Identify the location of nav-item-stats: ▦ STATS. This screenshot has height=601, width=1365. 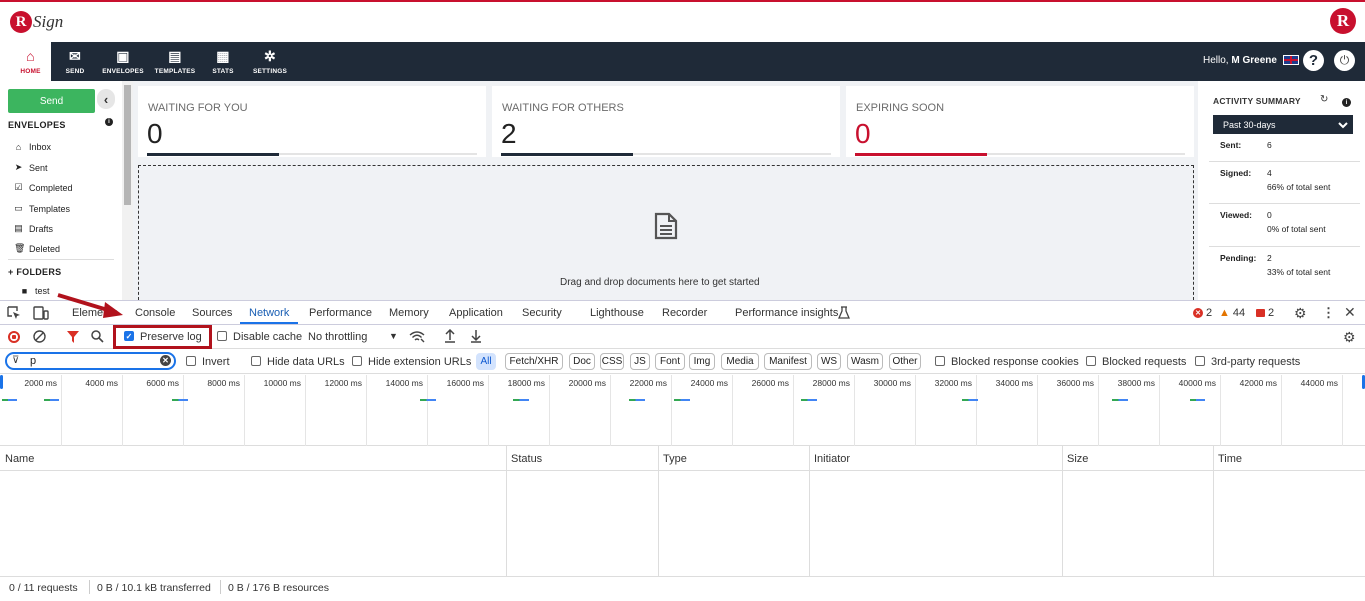
(223, 61).